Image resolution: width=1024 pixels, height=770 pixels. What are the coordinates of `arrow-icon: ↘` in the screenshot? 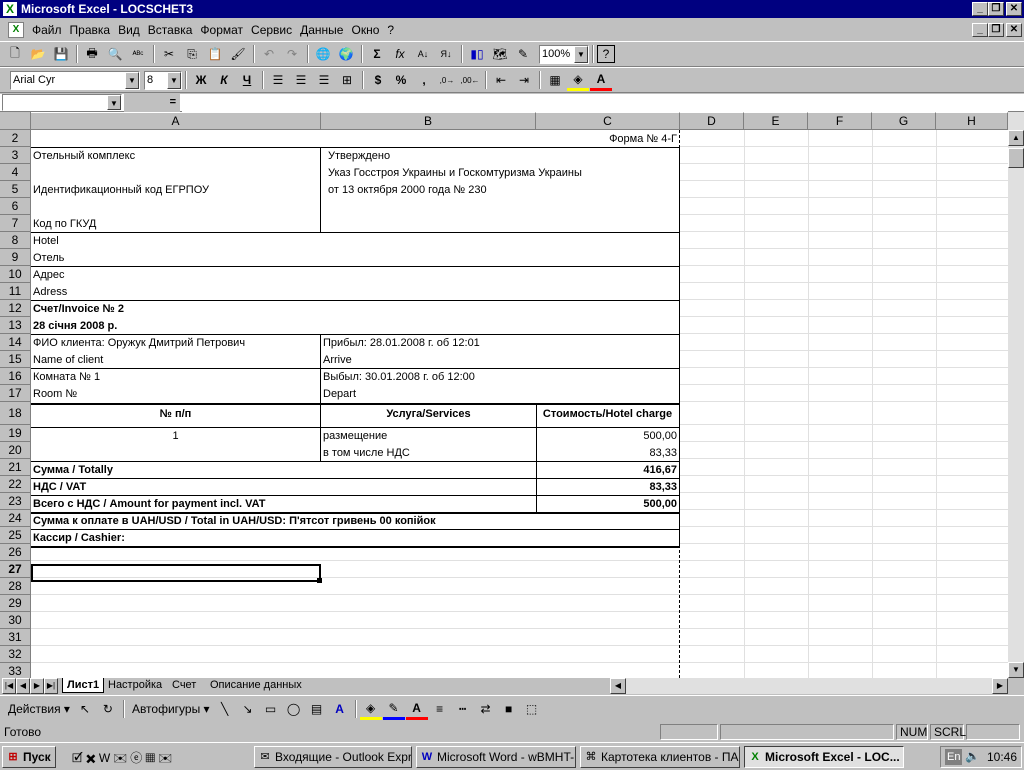 It's located at (248, 709).